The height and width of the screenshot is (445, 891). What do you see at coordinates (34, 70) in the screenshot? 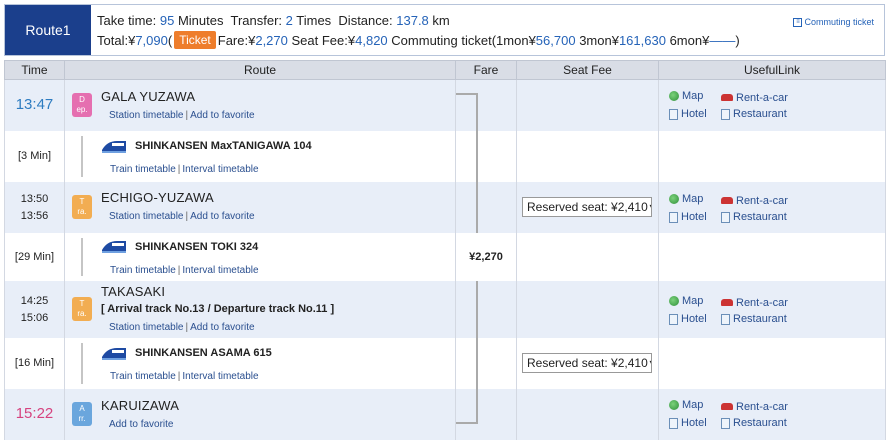
I see `col-time: Time` at bounding box center [34, 70].